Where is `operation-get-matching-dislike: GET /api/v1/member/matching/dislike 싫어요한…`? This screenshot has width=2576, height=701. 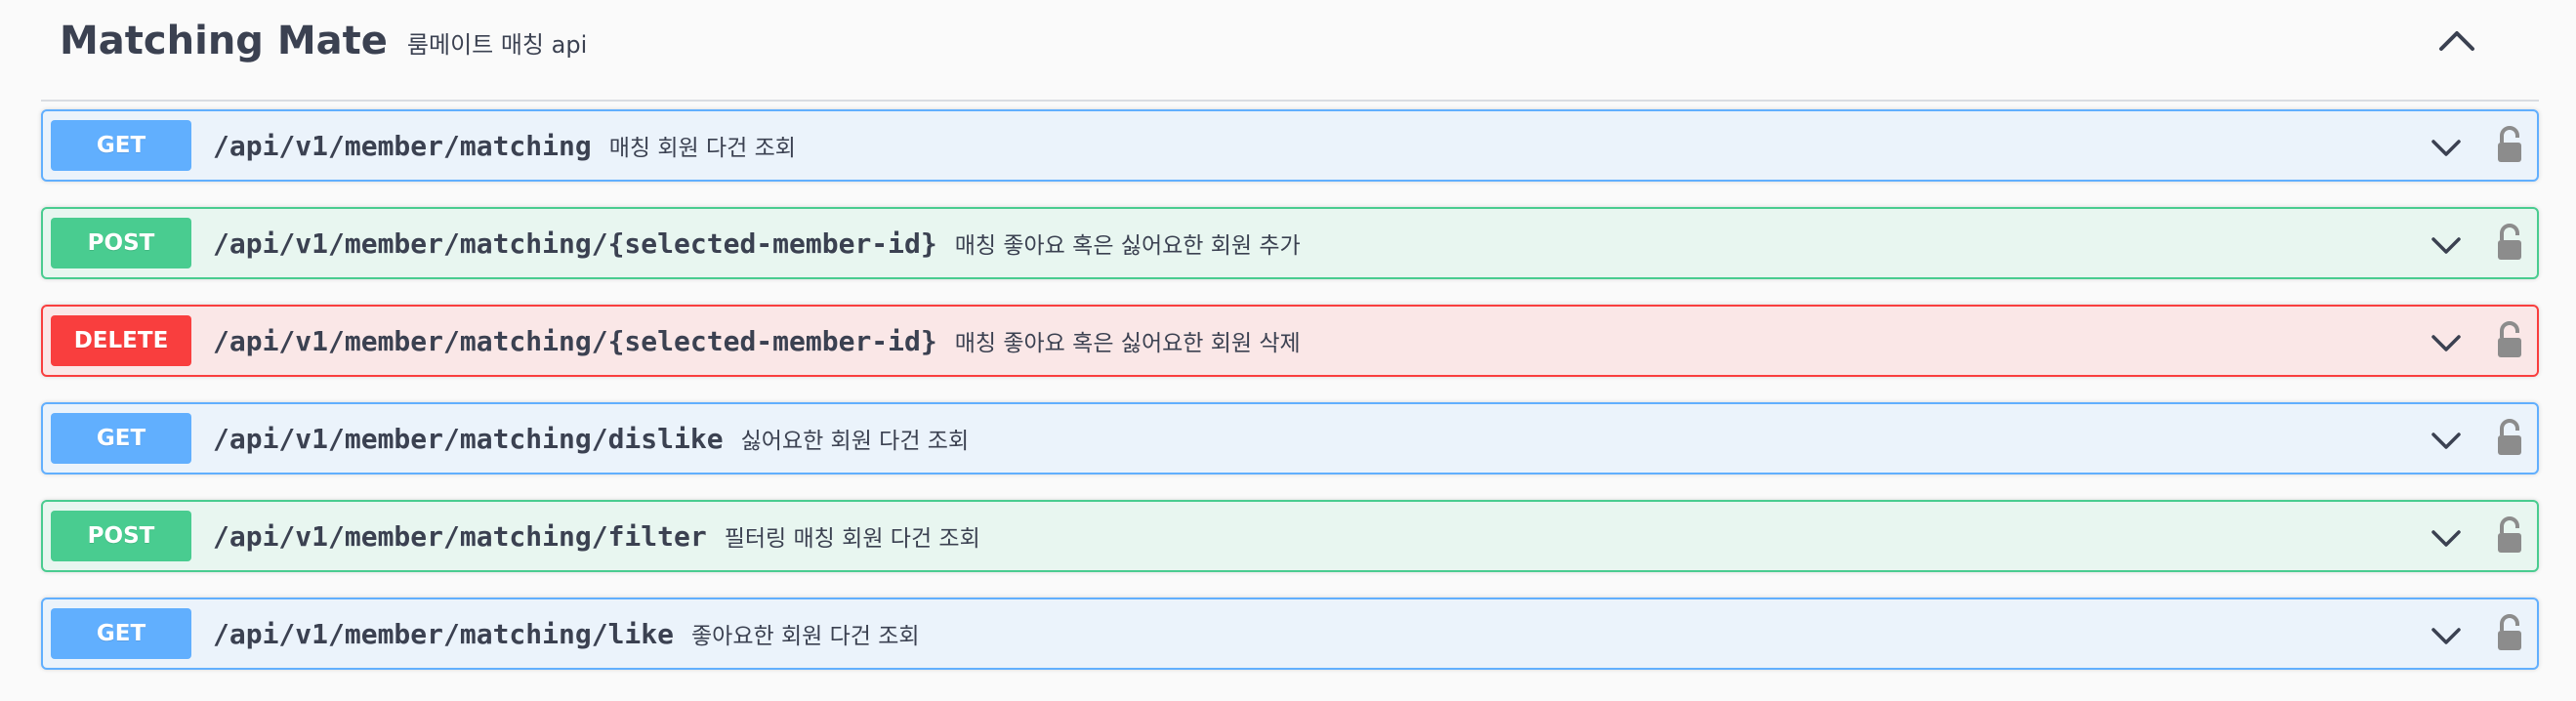 operation-get-matching-dislike: GET /api/v1/member/matching/dislike 싫어요한… is located at coordinates (1290, 438).